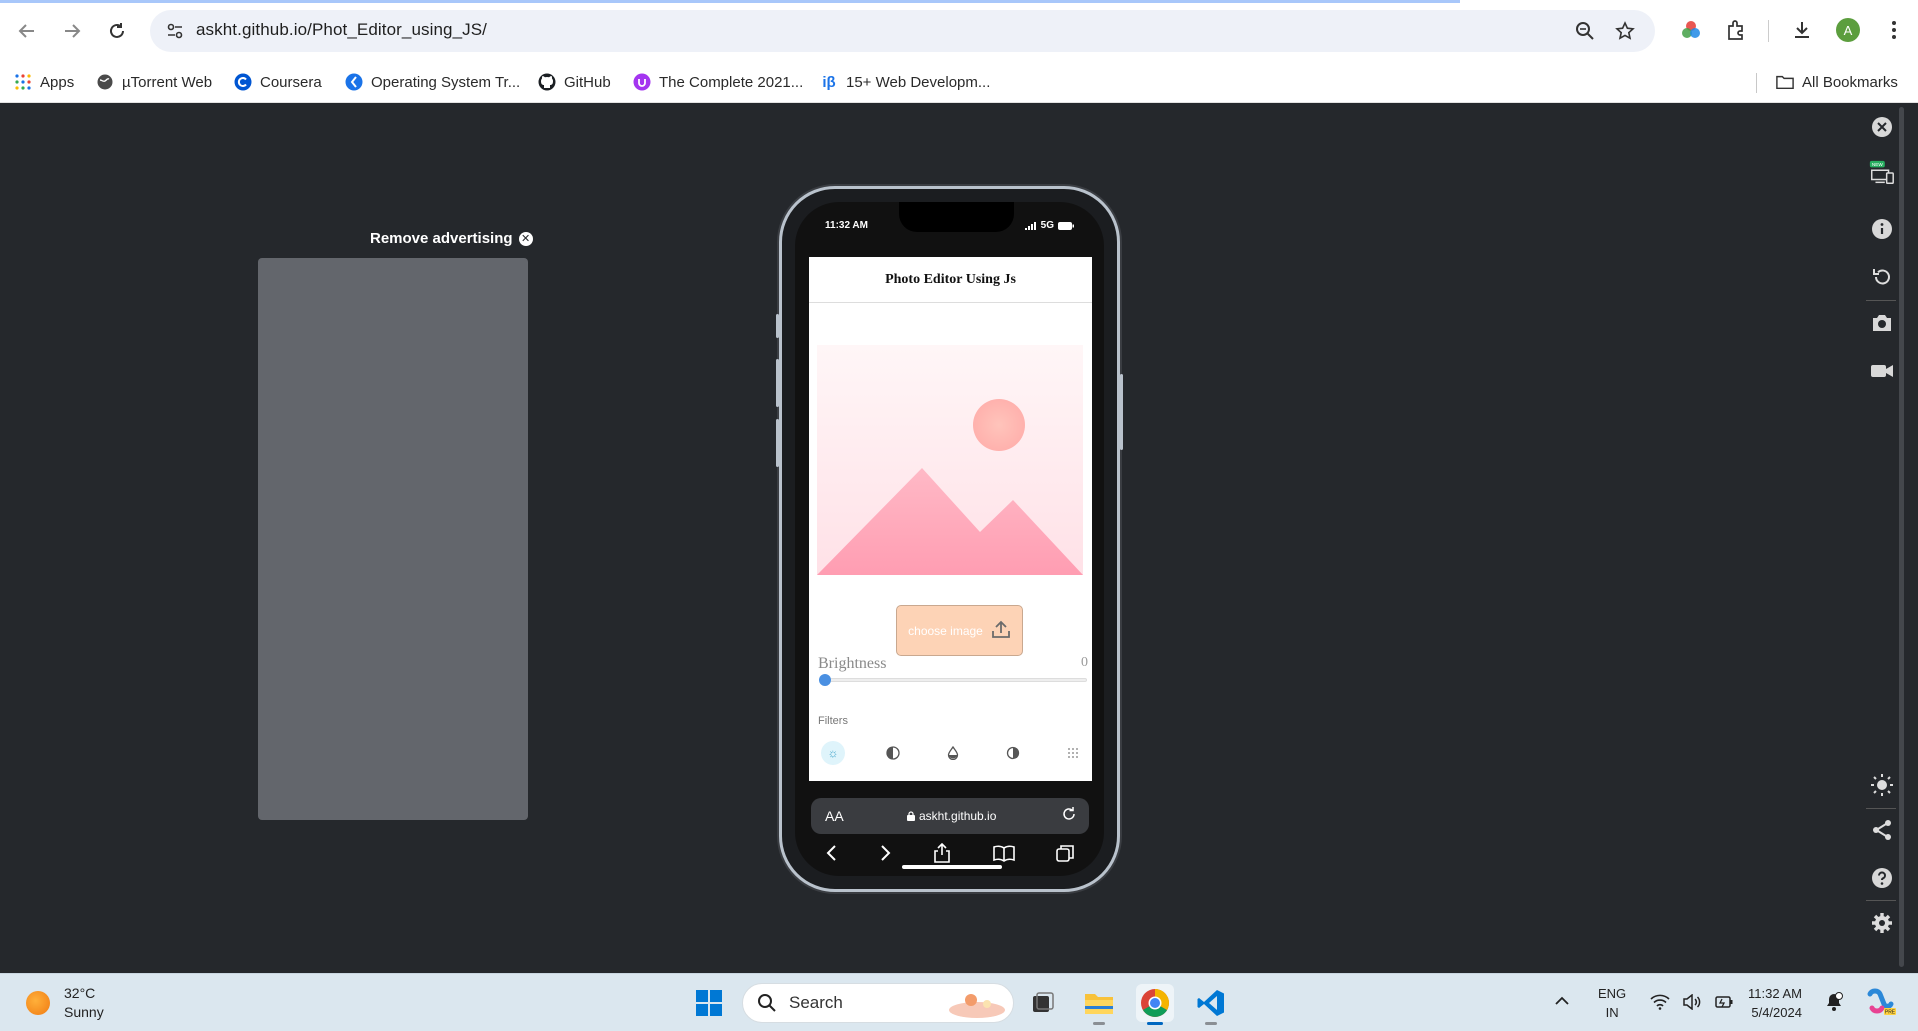 The image size is (1918, 1031). Describe the element at coordinates (1882, 830) in the screenshot. I see `share-network-icon` at that location.